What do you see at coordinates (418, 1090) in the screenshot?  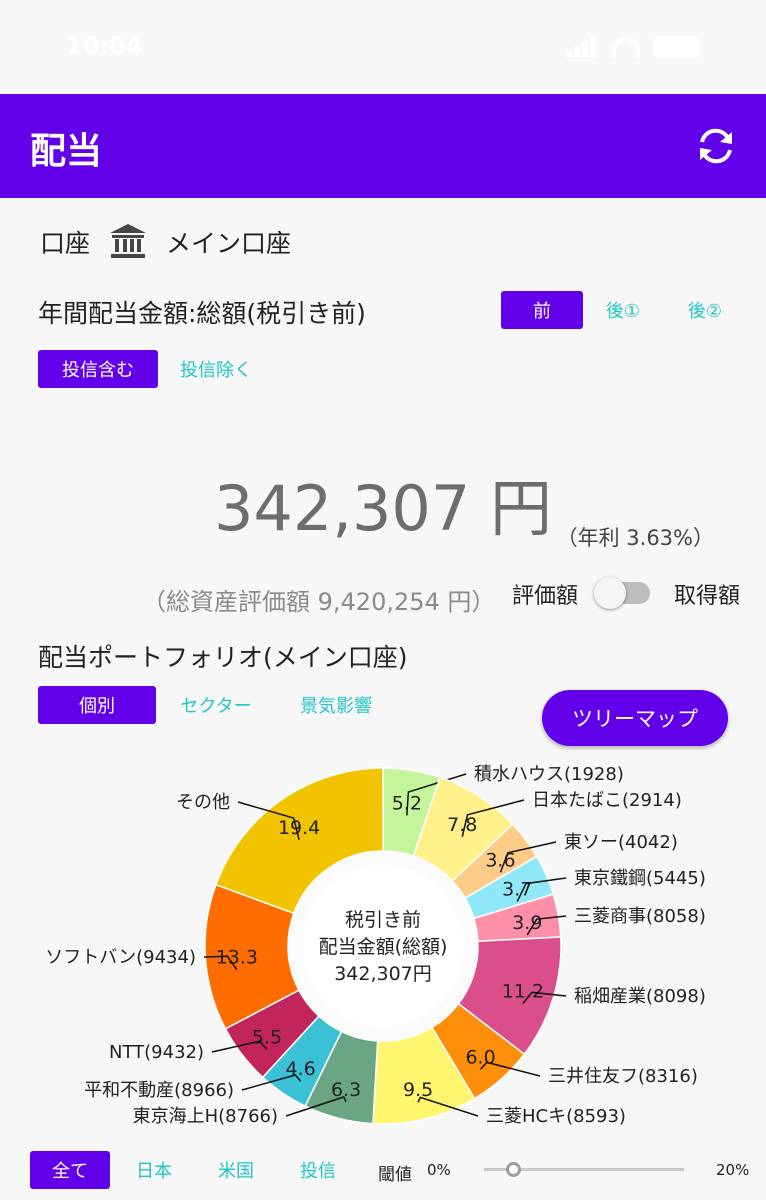 I see `slice-value-label: 9.5` at bounding box center [418, 1090].